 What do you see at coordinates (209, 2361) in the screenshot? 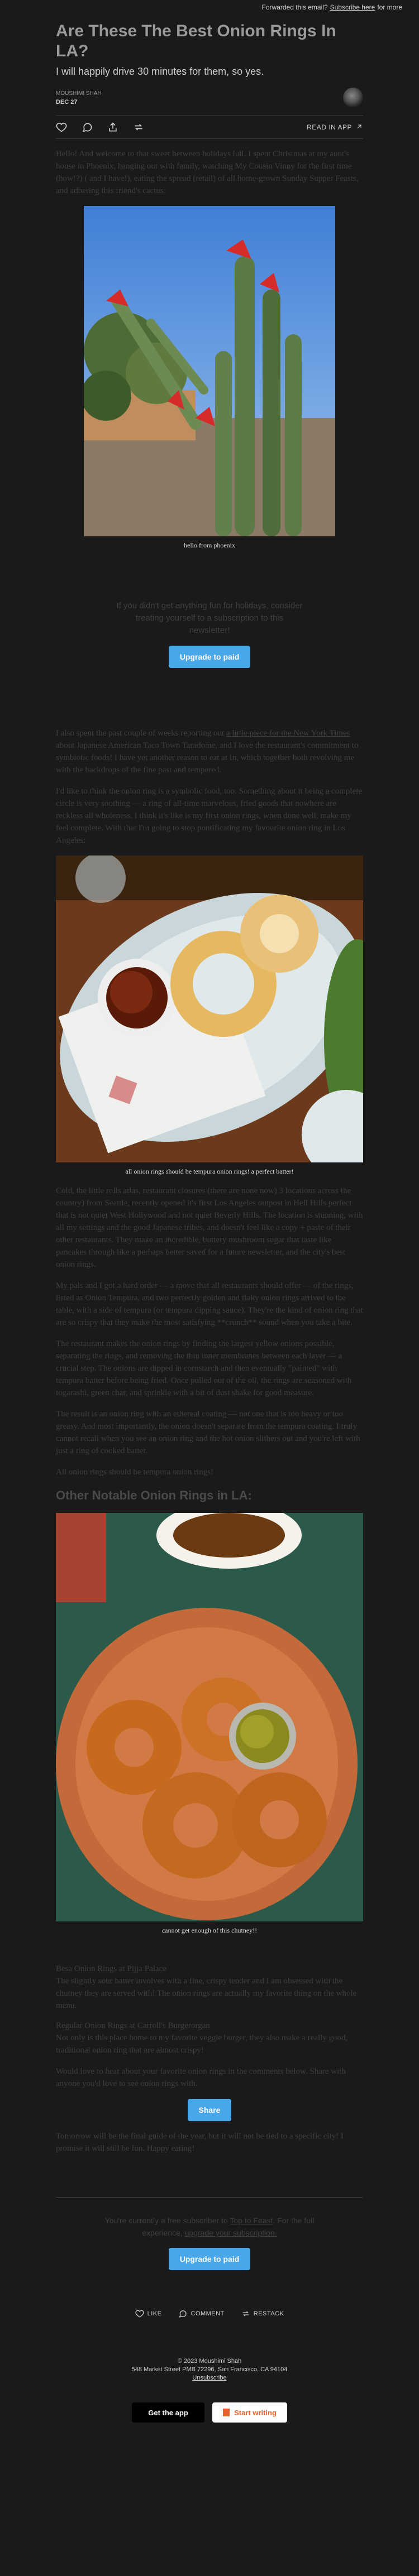
I see `copyright-text: © 2023 Moushimi Shah` at bounding box center [209, 2361].